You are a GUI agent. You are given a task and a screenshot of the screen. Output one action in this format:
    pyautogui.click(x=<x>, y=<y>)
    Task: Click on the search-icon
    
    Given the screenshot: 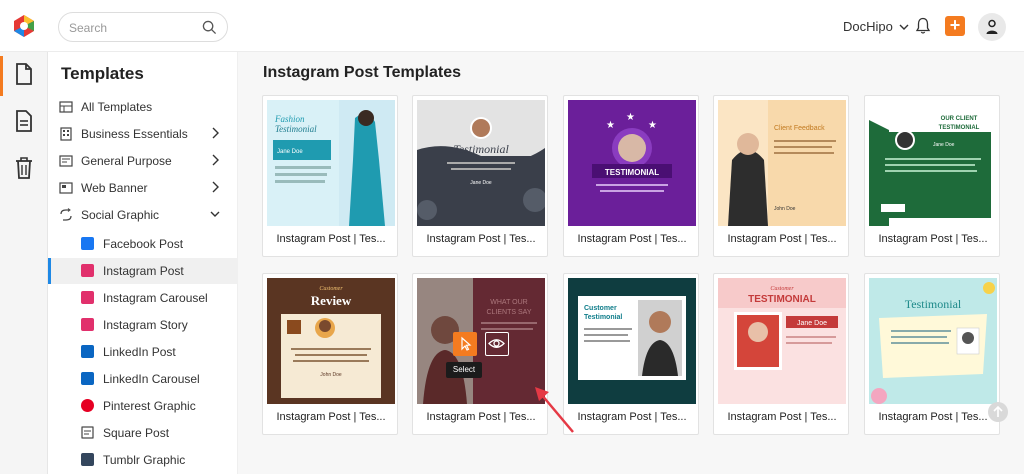 What is the action you would take?
    pyautogui.click(x=209, y=27)
    